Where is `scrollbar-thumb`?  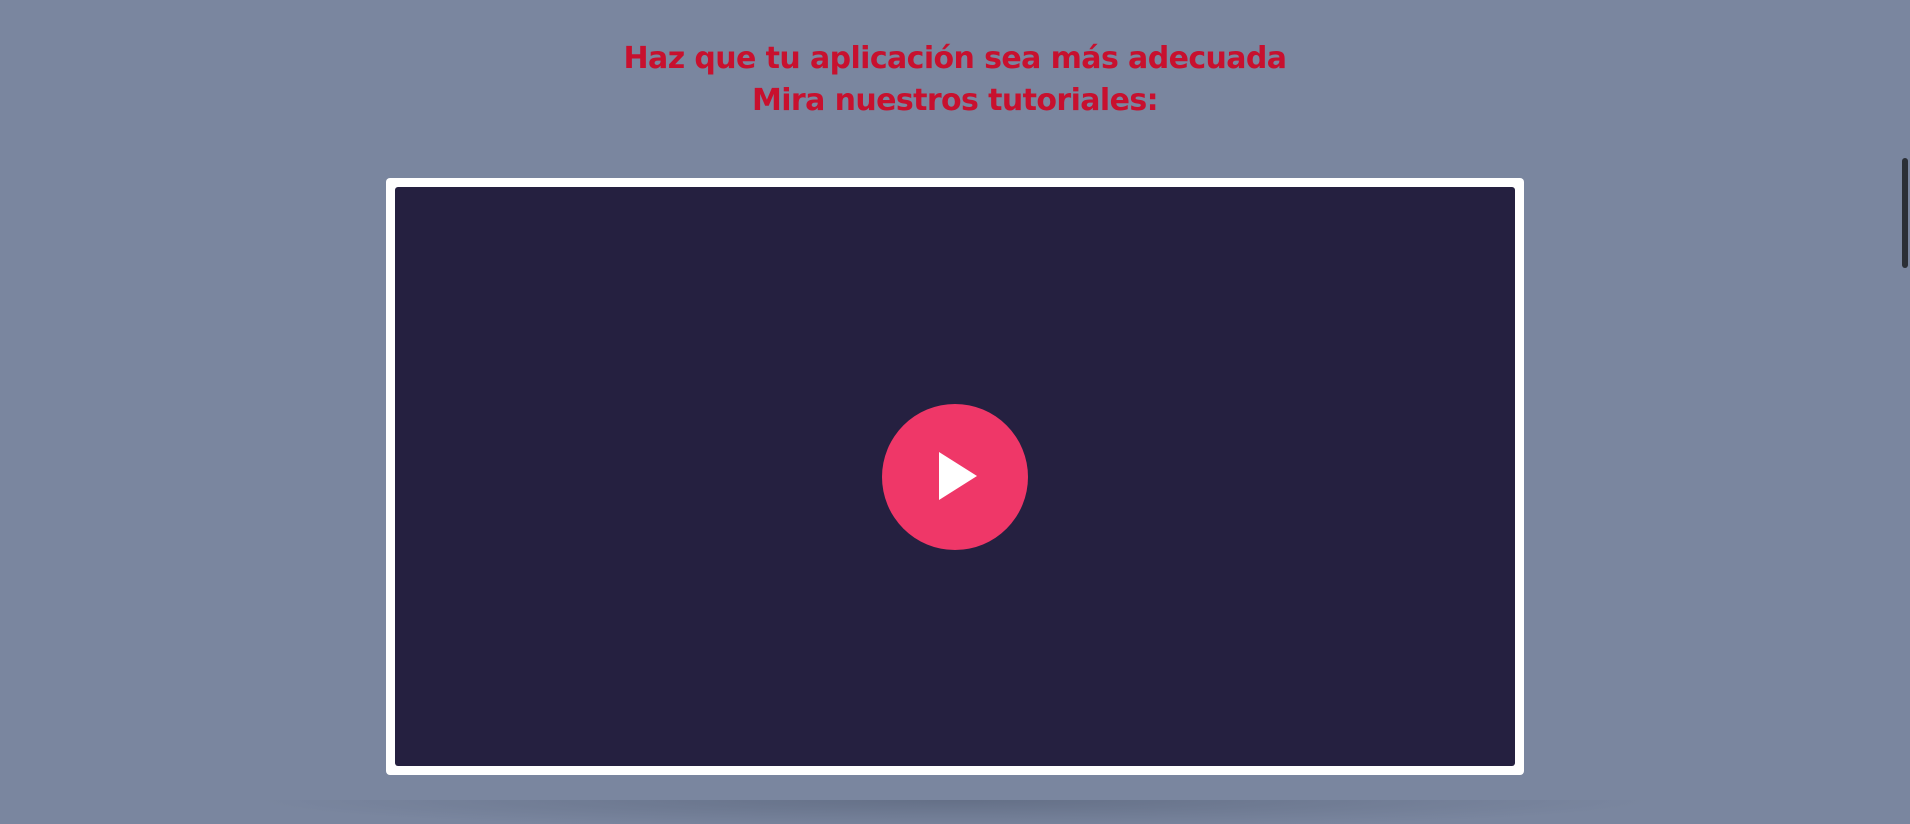
scrollbar-thumb is located at coordinates (1905, 213).